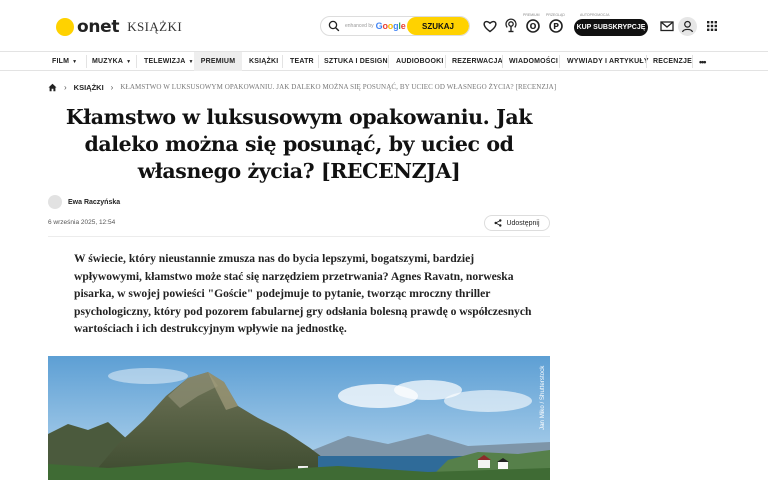  Describe the element at coordinates (299, 117) in the screenshot. I see `article-title-line: Kłamstwo w luksusowym opakowaniu. Jak` at that location.